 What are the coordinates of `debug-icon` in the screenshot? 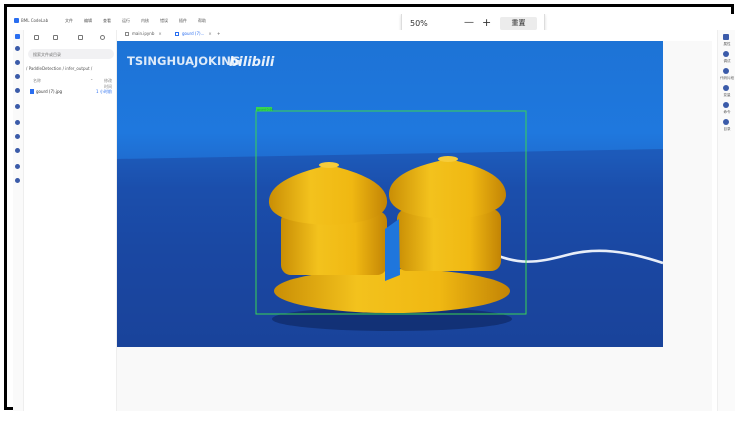 It's located at (726, 54).